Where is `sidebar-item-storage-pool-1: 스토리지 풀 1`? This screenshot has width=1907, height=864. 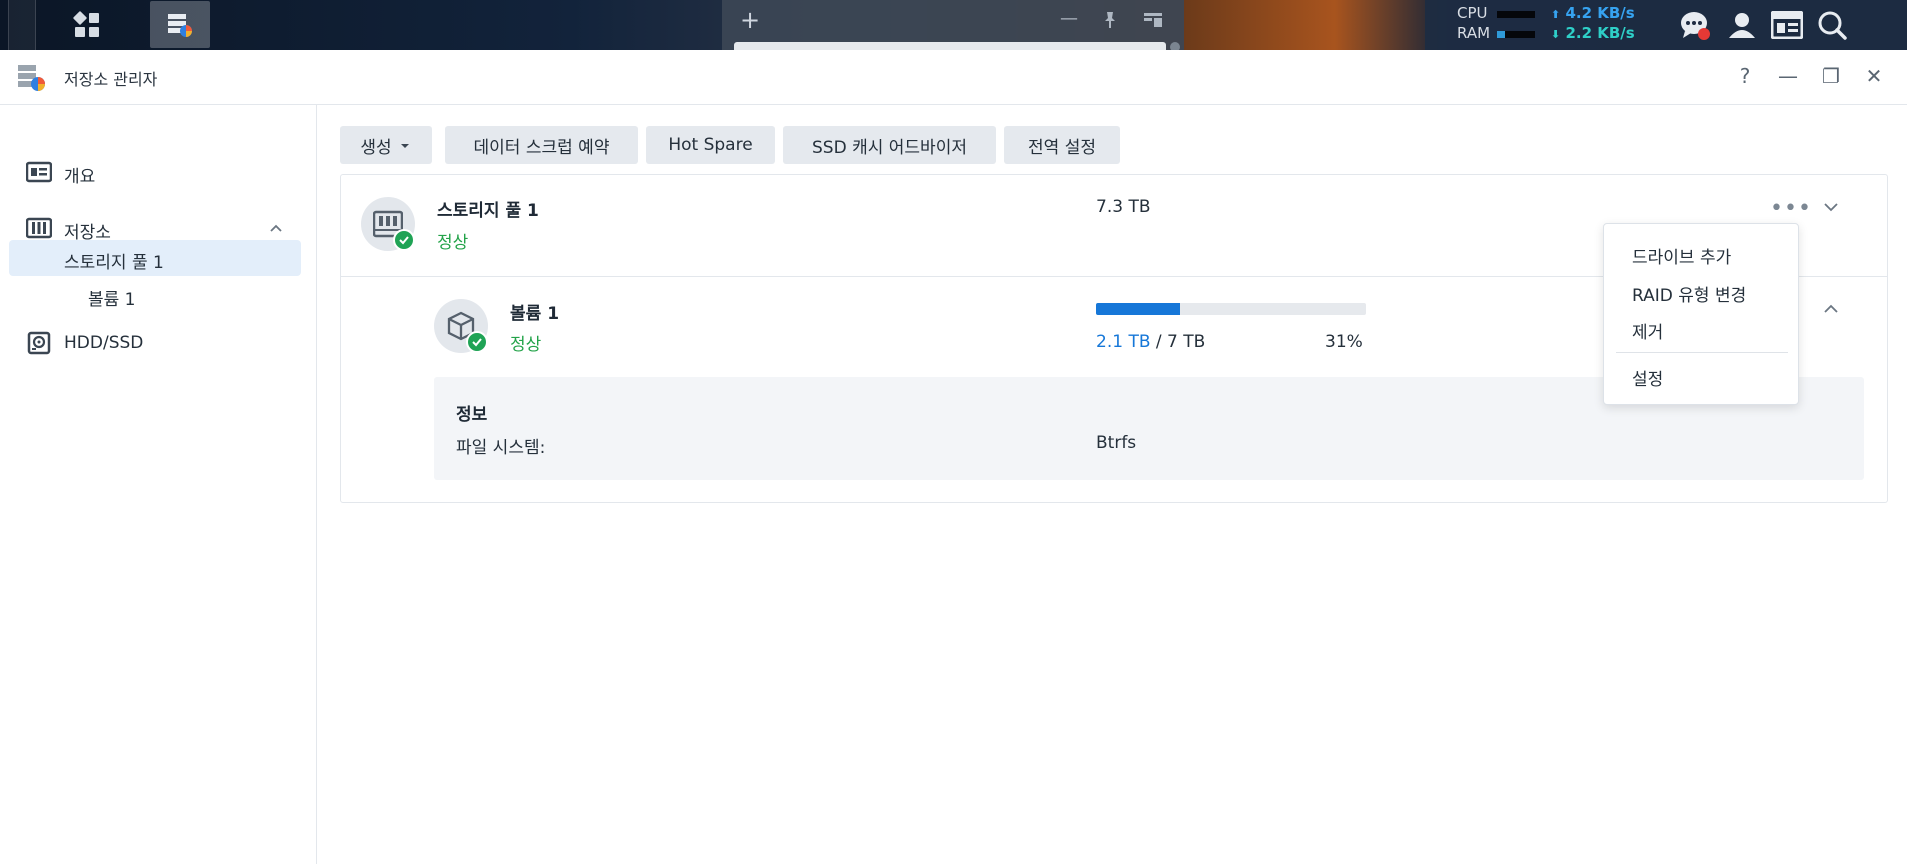 sidebar-item-storage-pool-1: 스토리지 풀 1 is located at coordinates (155, 258).